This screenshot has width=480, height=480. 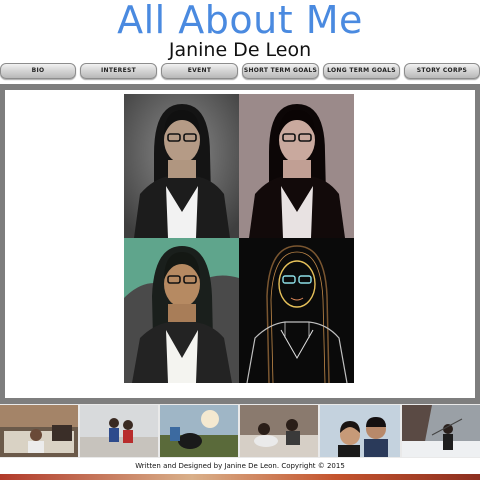 I want to click on portrait-photo-neon-edge, so click(x=296, y=310).